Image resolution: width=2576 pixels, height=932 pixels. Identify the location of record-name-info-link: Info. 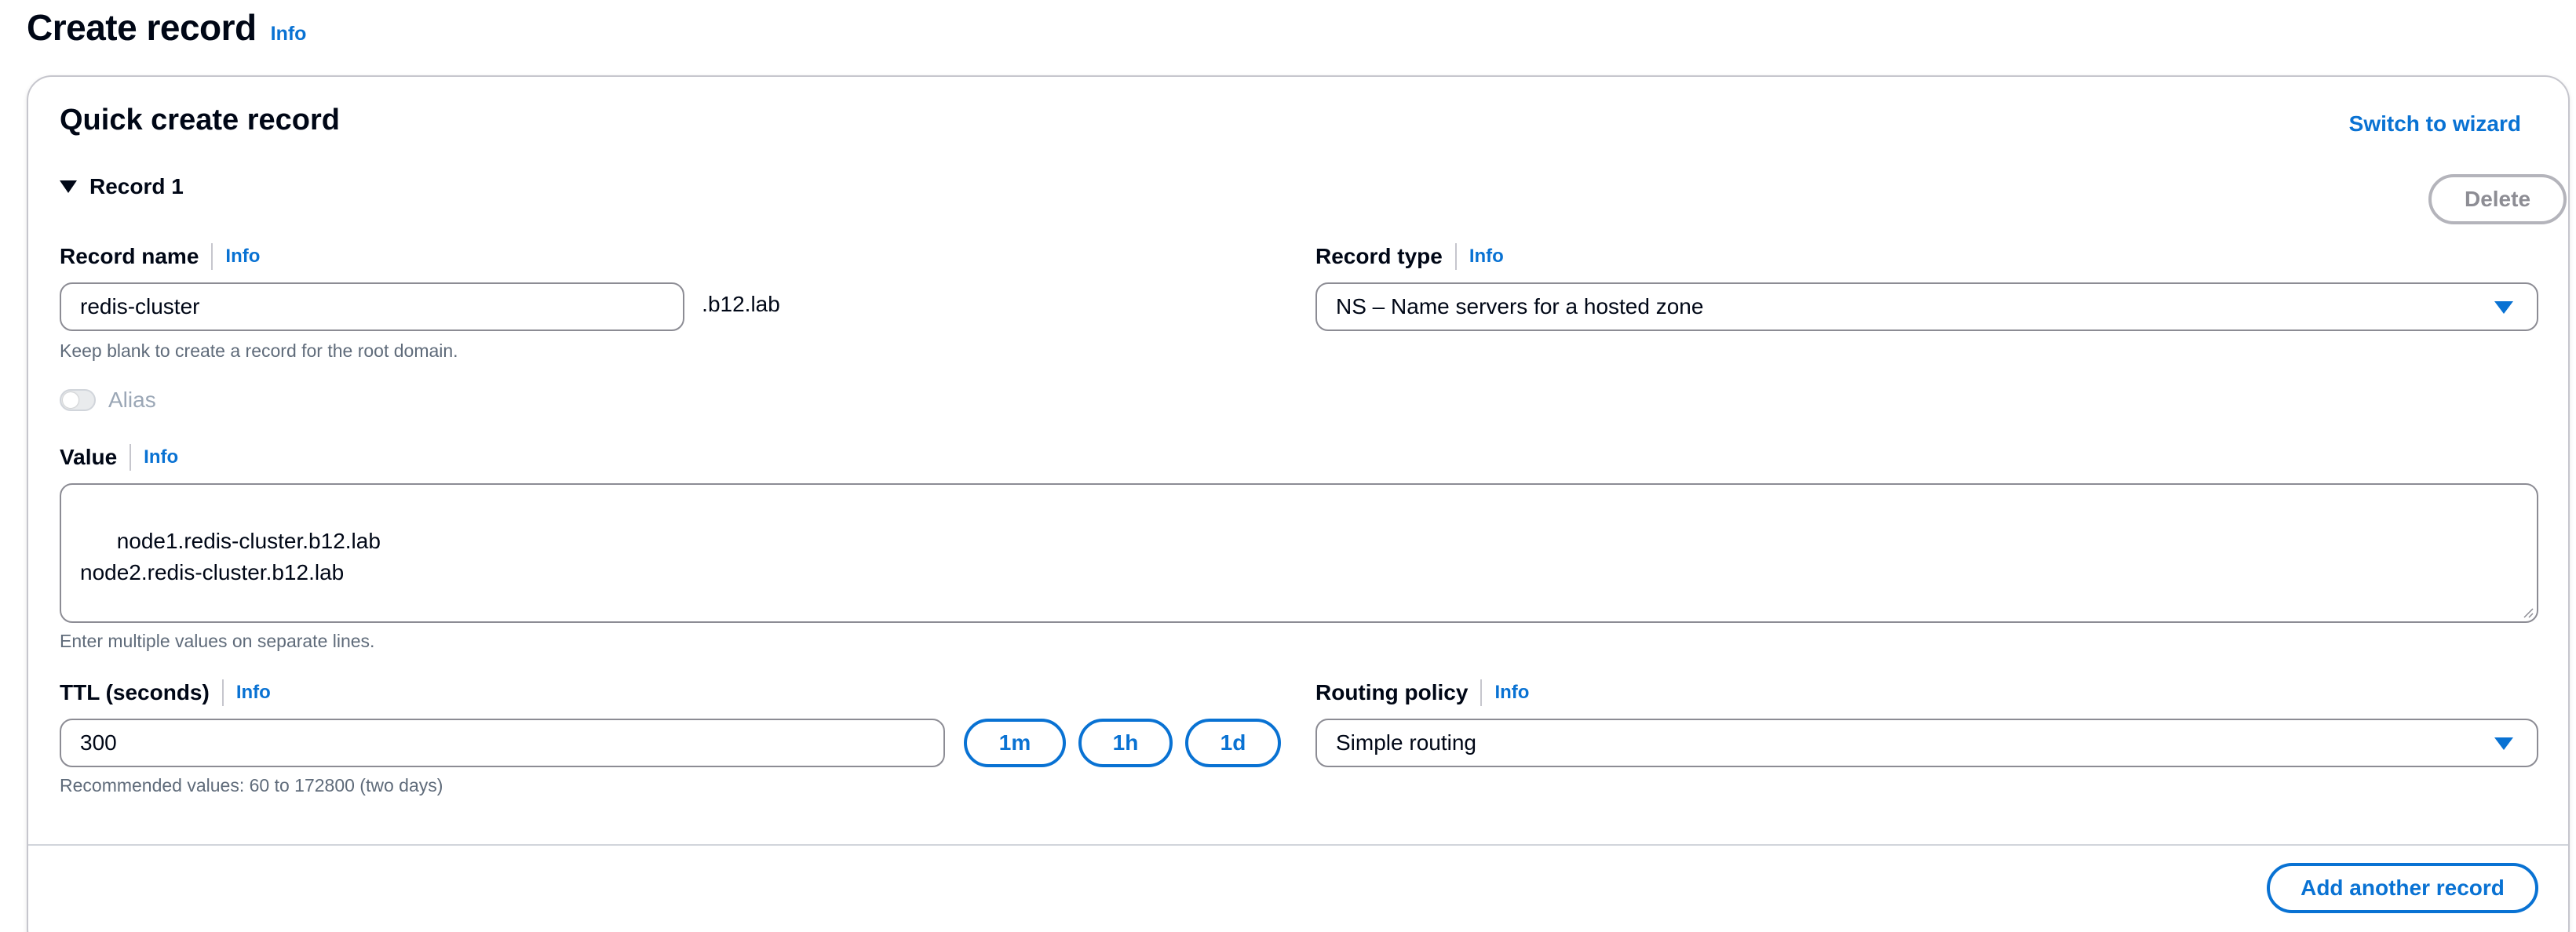
(243, 257).